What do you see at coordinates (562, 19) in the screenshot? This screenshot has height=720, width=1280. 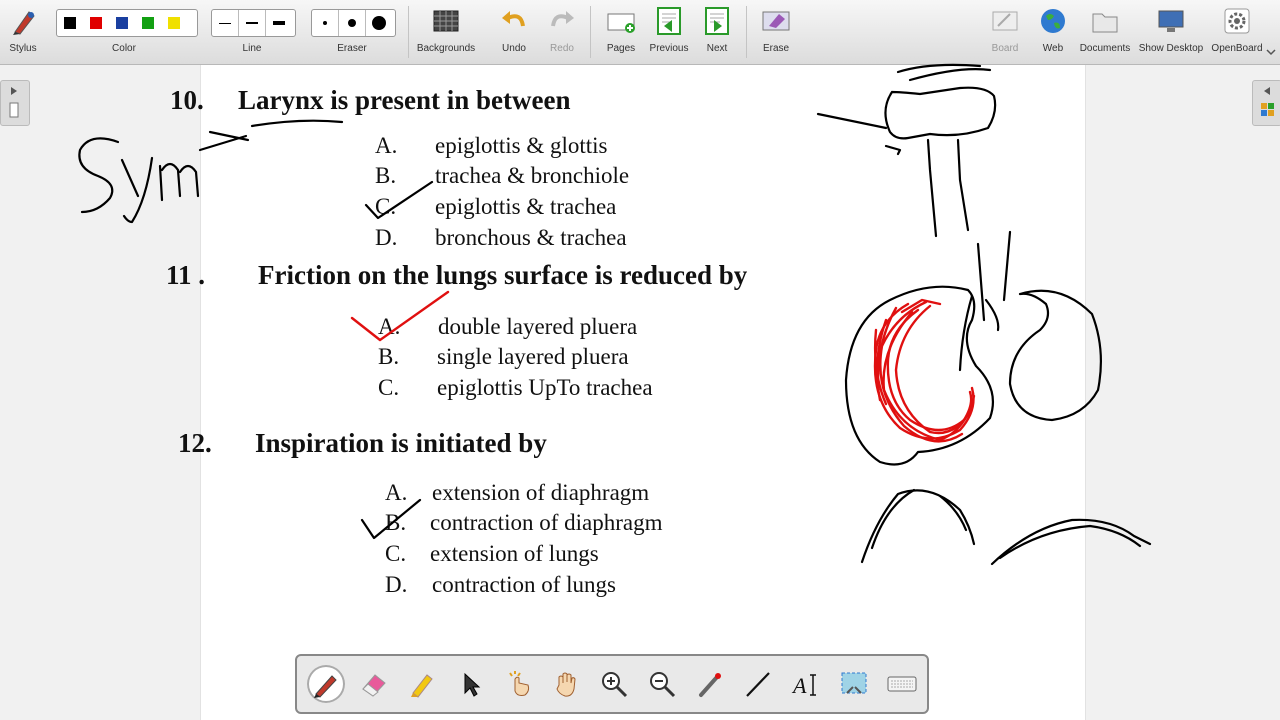 I see `redo-icon` at bounding box center [562, 19].